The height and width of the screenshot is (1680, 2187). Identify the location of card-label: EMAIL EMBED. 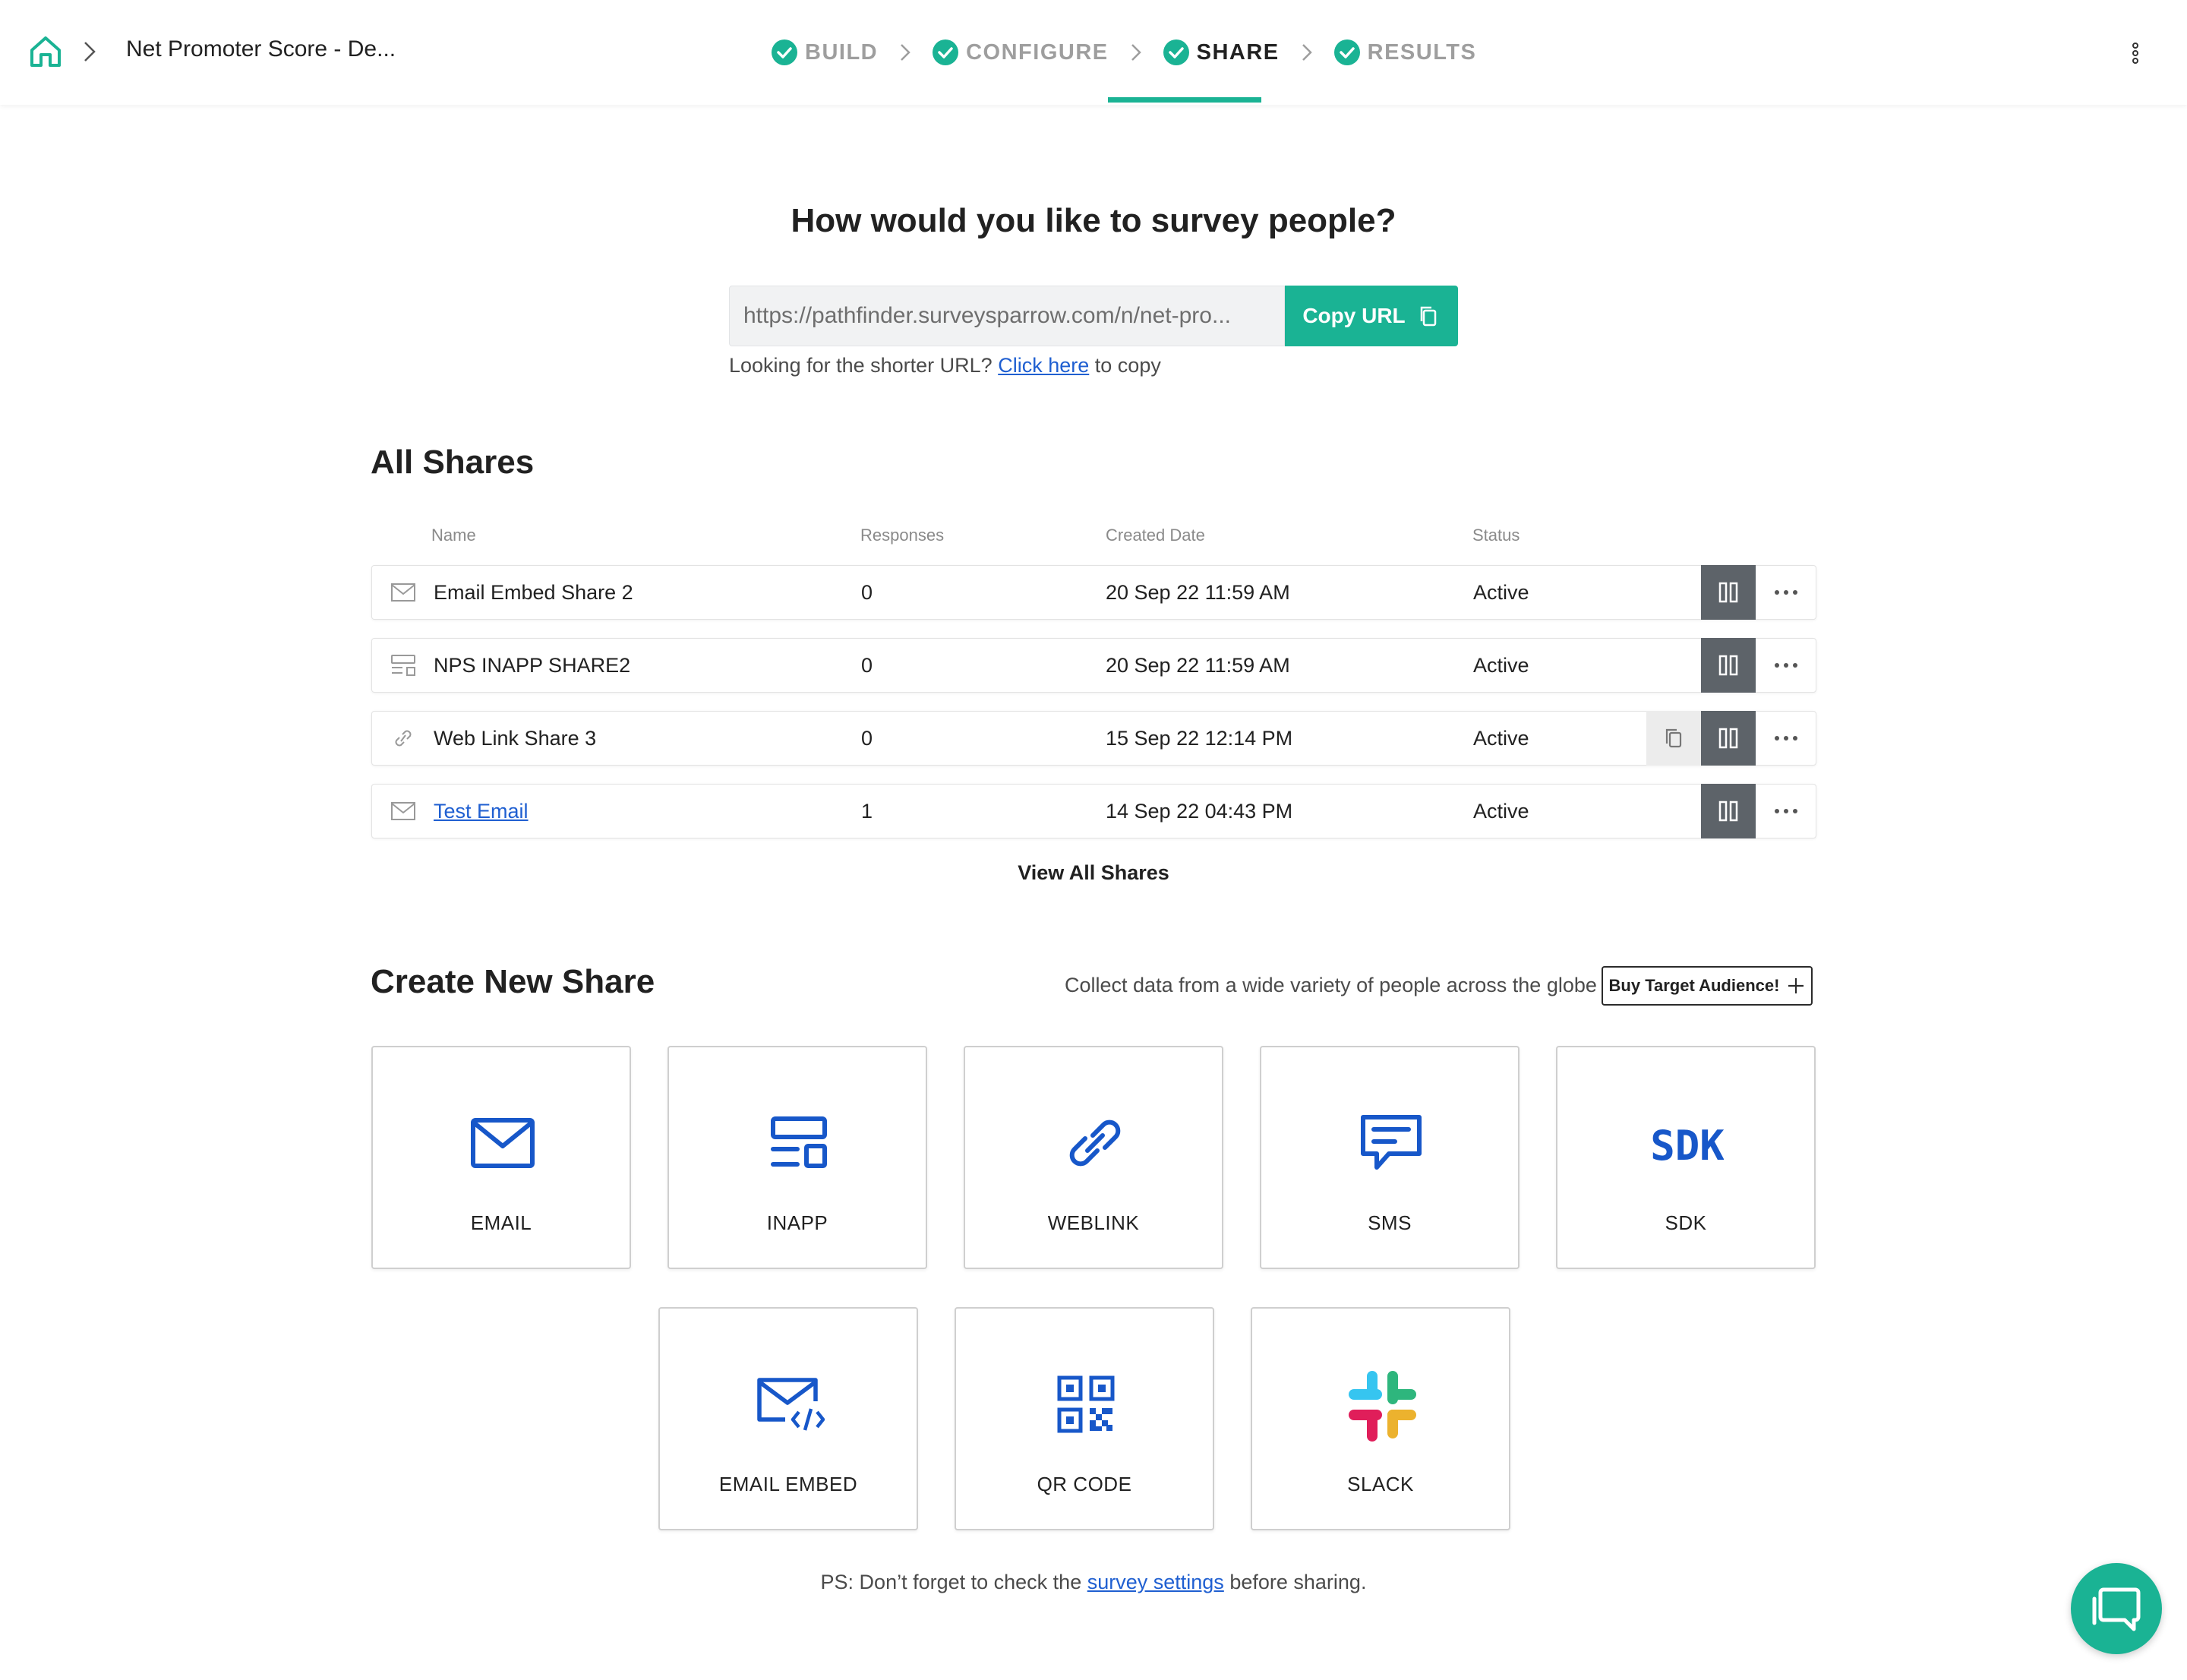
(788, 1484).